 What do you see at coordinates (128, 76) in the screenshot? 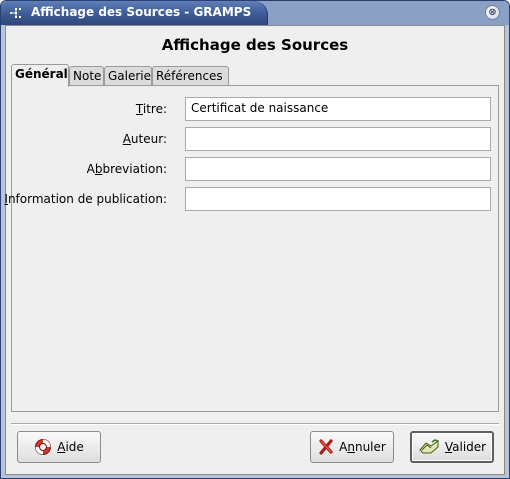
I see `tab-galerie: Galerie` at bounding box center [128, 76].